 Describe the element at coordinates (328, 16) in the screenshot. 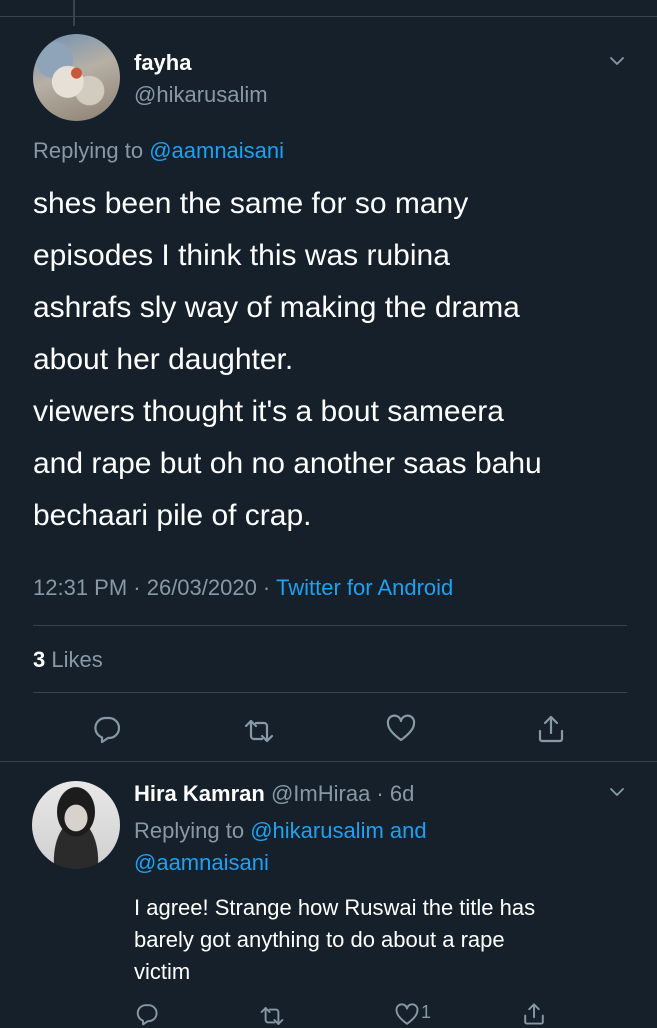

I see `top-divider` at that location.